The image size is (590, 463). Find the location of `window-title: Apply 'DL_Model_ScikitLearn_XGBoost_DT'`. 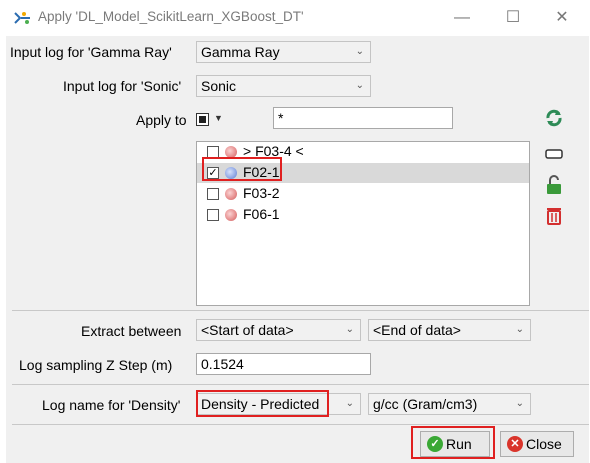

window-title: Apply 'DL_Model_ScikitLearn_XGBoost_DT' is located at coordinates (171, 16).